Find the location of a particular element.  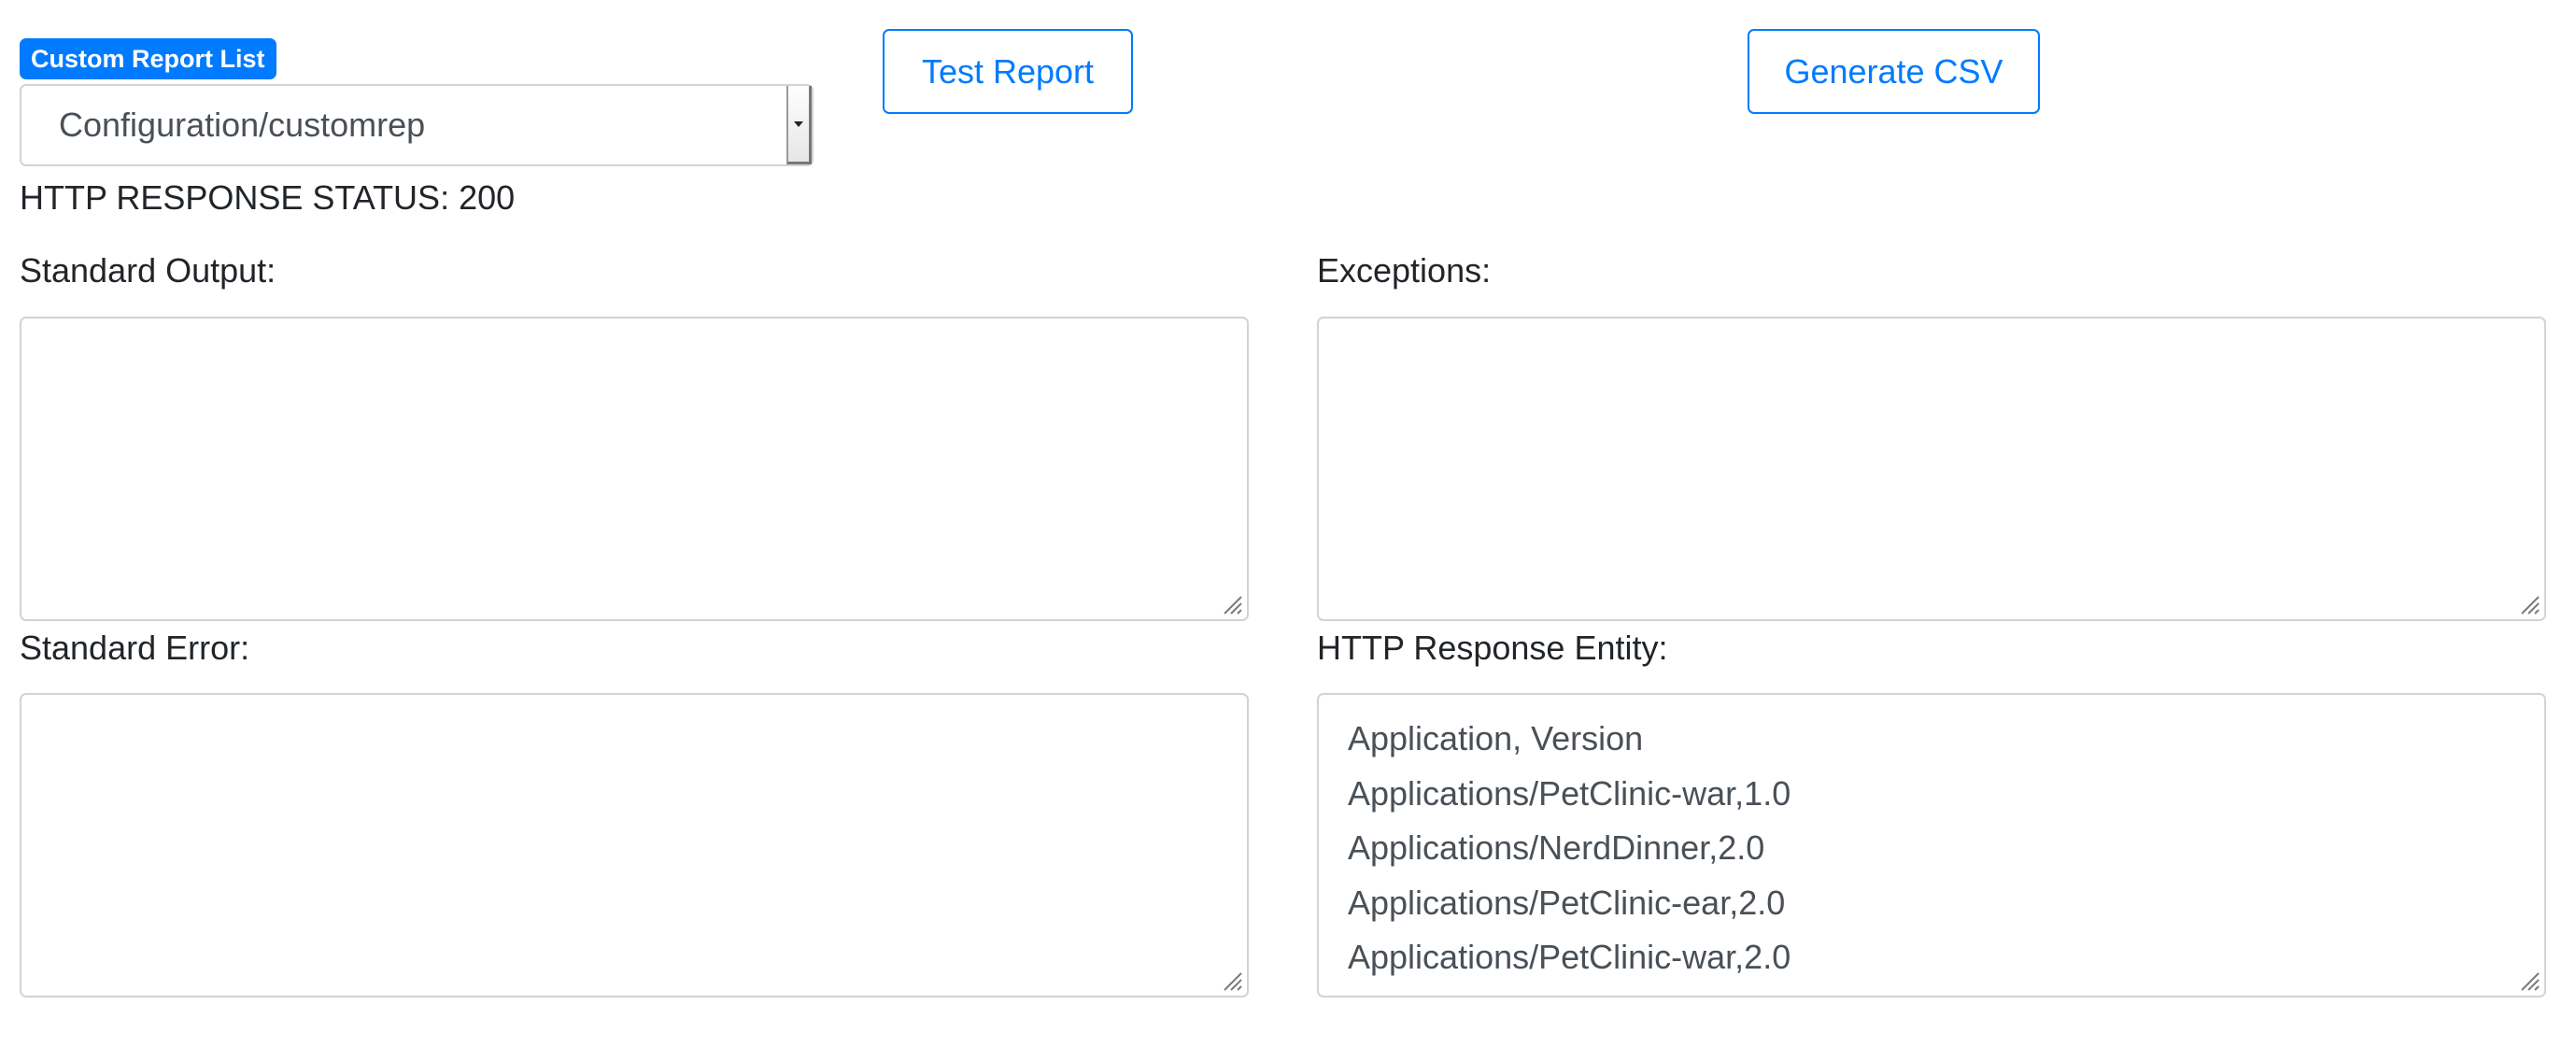

exceptions-textarea is located at coordinates (1931, 469).